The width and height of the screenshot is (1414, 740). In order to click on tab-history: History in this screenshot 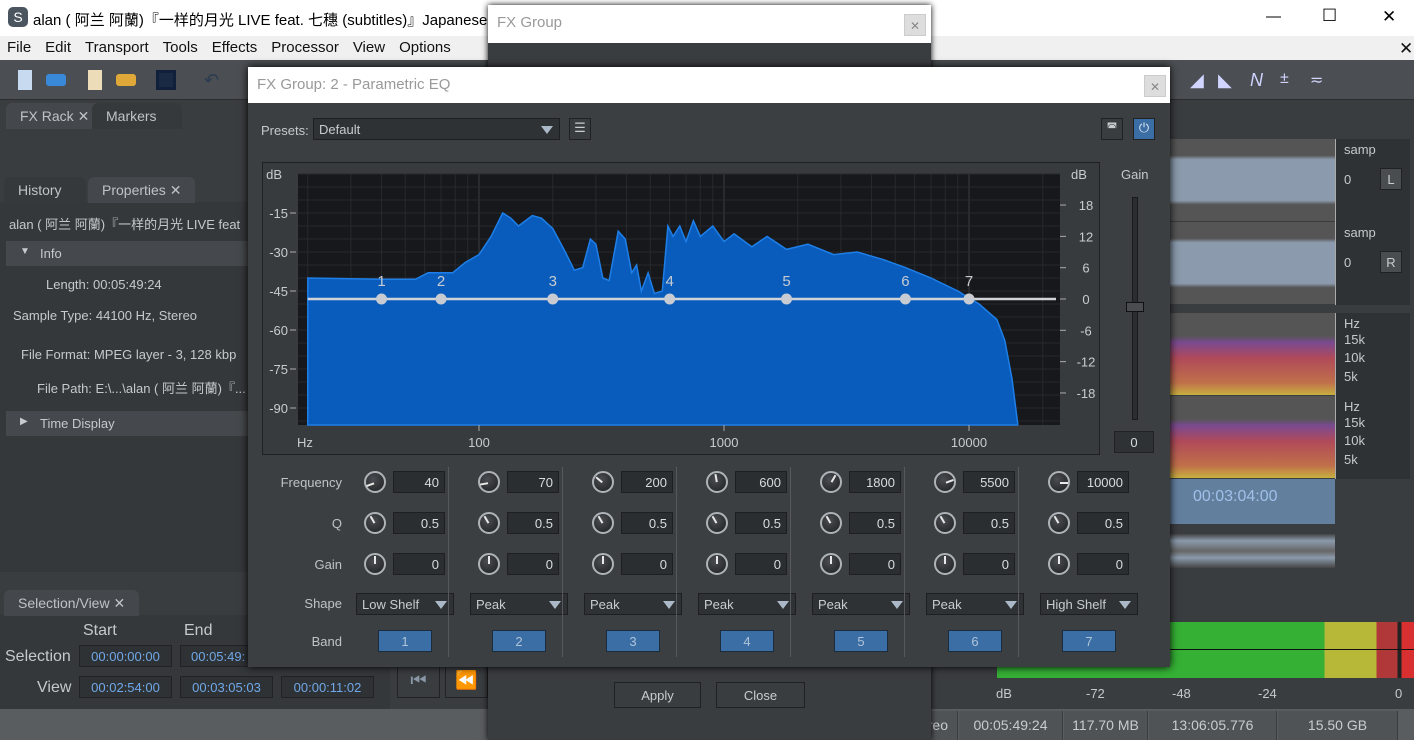, I will do `click(45, 190)`.